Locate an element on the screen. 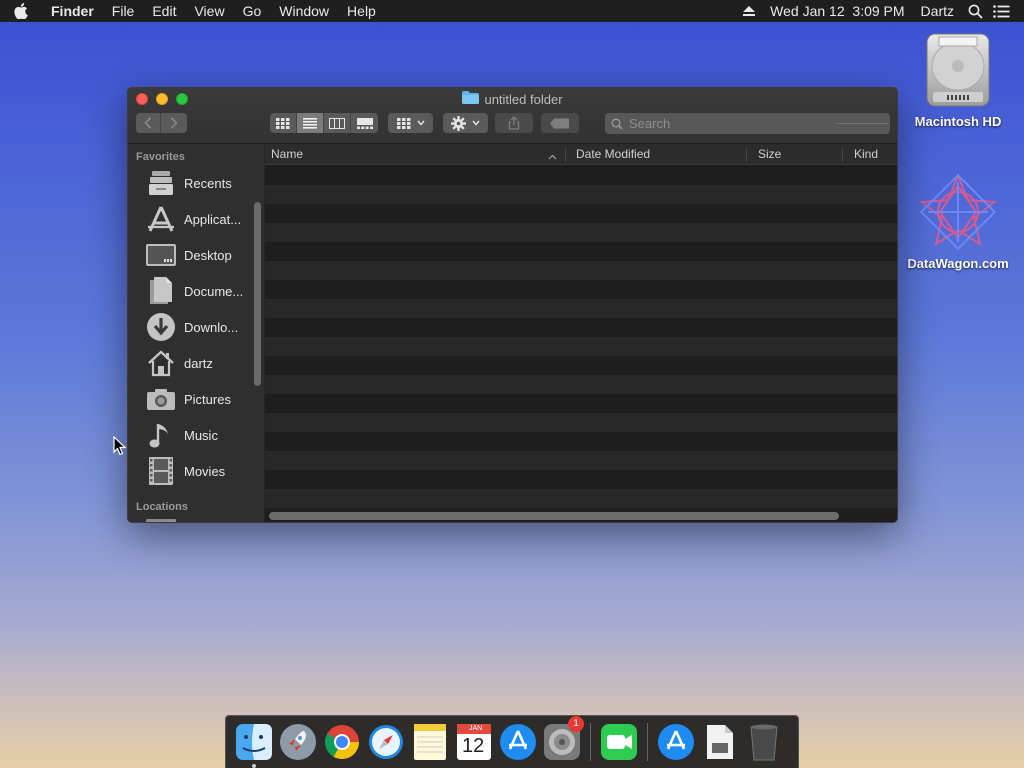 This screenshot has height=768, width=1024. back-button is located at coordinates (148, 123).